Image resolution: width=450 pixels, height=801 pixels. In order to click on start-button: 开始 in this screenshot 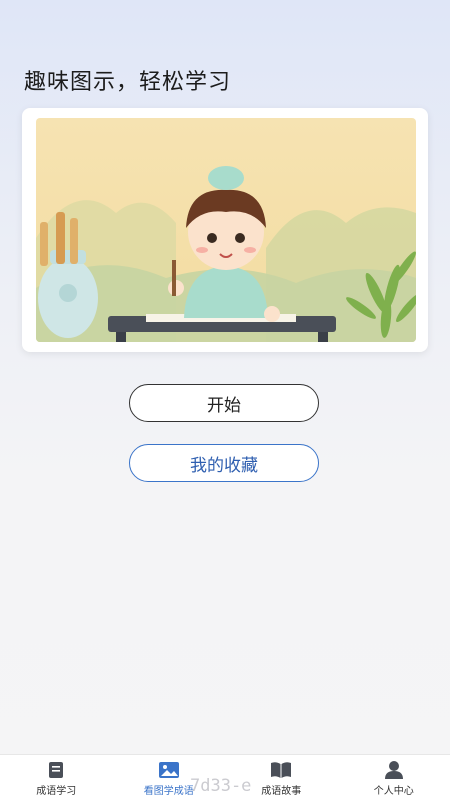, I will do `click(224, 403)`.